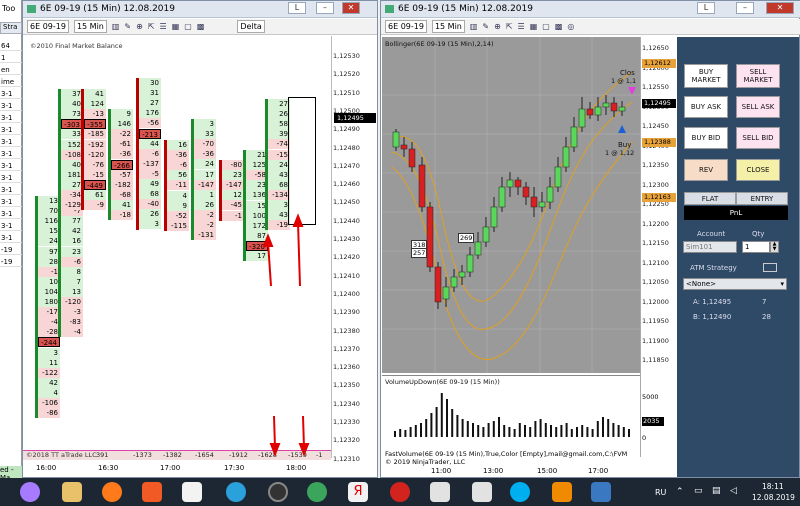  Describe the element at coordinates (358, 492) in the screenshot. I see `yandex-browser-icon: Я` at that location.